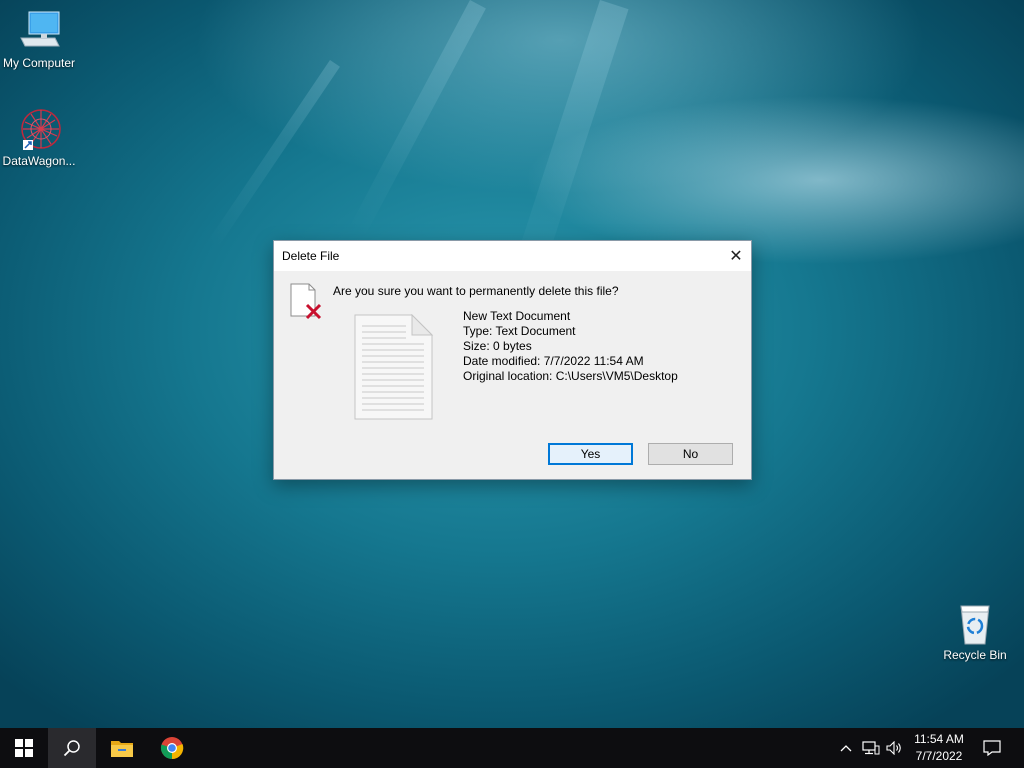 The image size is (1024, 768). I want to click on file-original-location: Original location: C:\Users\VM5\Desktop, so click(570, 376).